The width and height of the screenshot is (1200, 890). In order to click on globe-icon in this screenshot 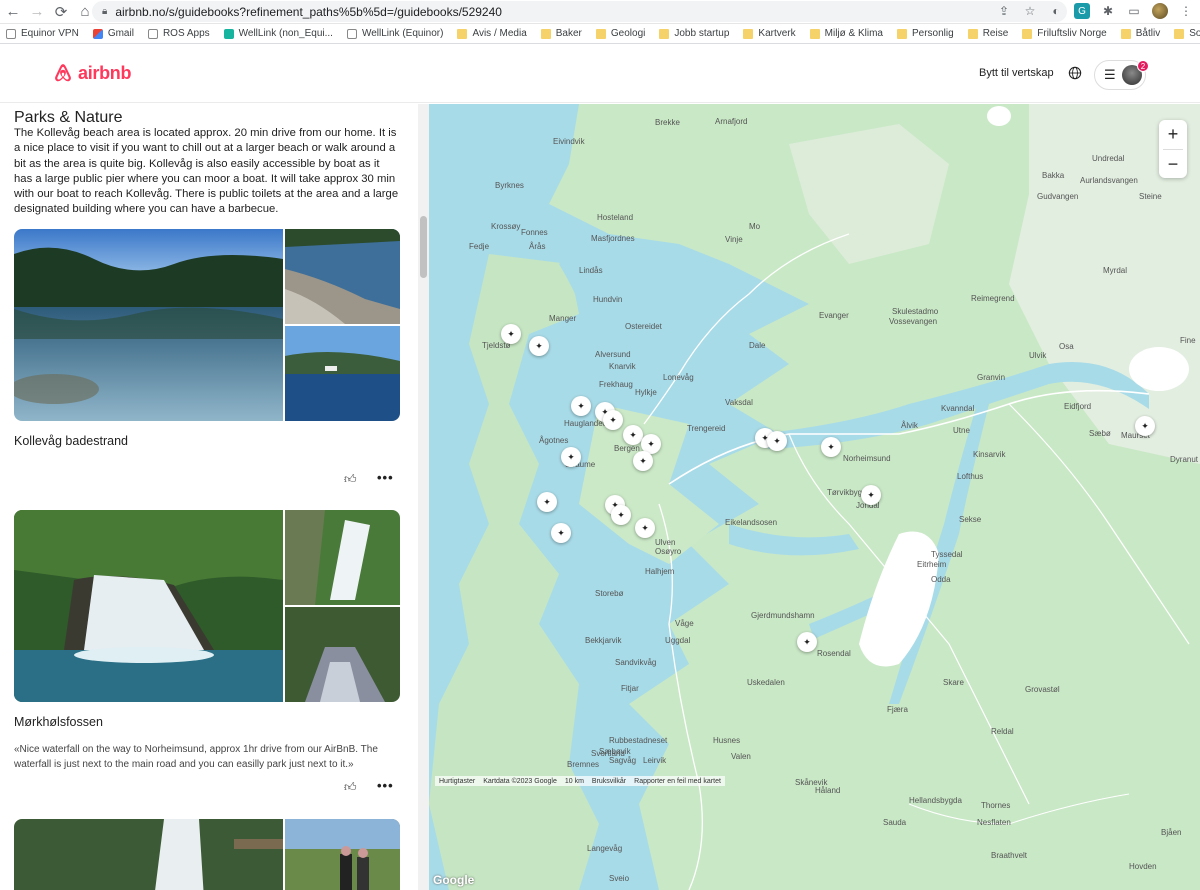, I will do `click(1075, 73)`.